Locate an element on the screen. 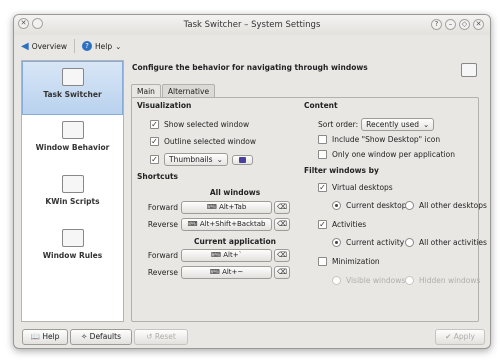 The width and height of the screenshot is (500, 360). visible-windows-label: Visible windows is located at coordinates (376, 280).